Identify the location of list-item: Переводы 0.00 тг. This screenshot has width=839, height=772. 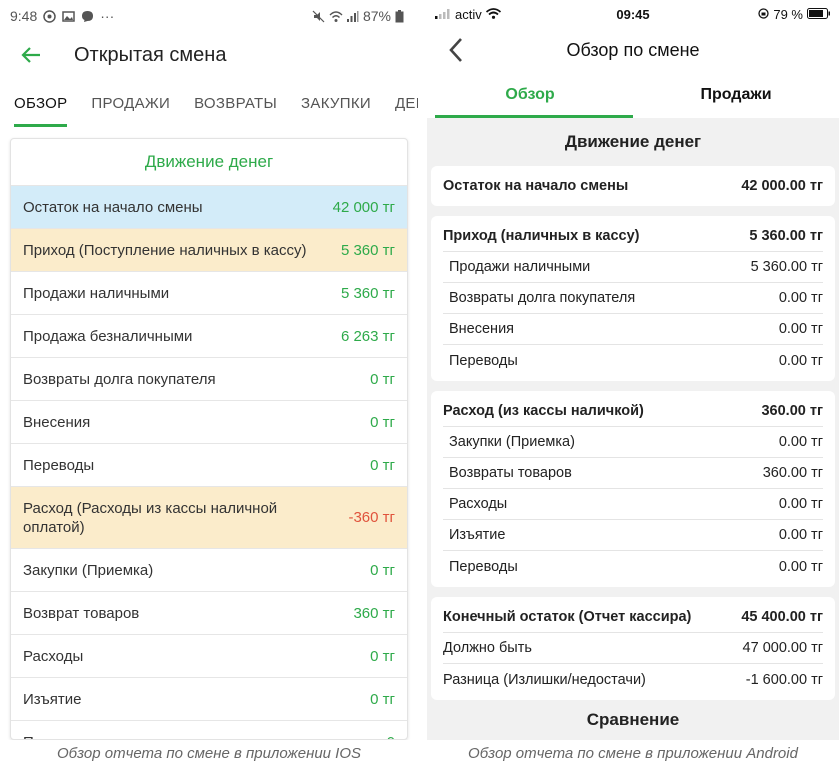
(633, 360).